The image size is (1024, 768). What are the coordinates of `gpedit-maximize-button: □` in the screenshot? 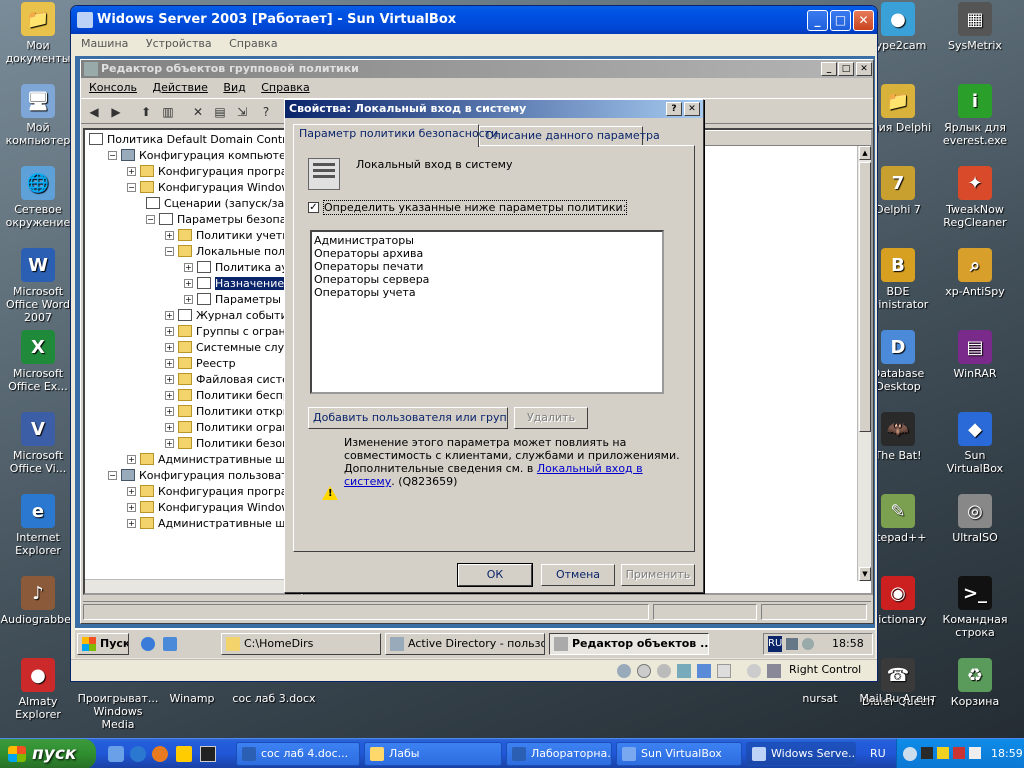 It's located at (846, 69).